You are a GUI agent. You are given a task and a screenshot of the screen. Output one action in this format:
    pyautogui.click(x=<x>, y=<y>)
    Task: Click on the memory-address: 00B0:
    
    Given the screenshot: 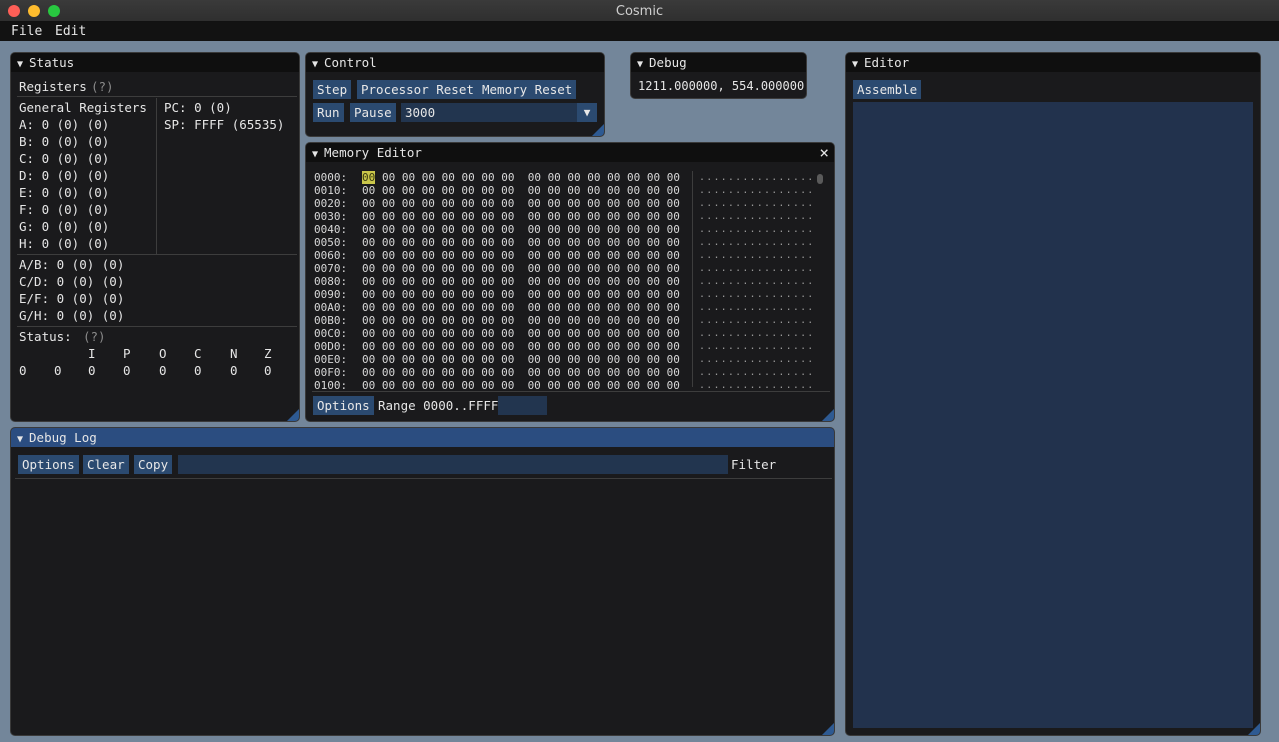 What is the action you would take?
    pyautogui.click(x=331, y=320)
    